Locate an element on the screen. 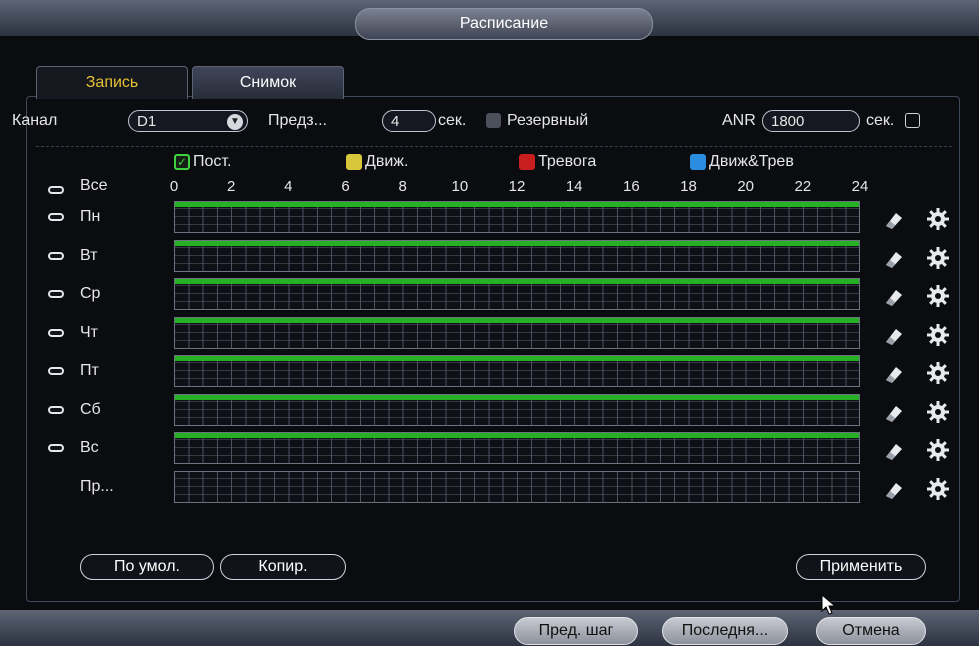  day-label: Вс is located at coordinates (89, 447).